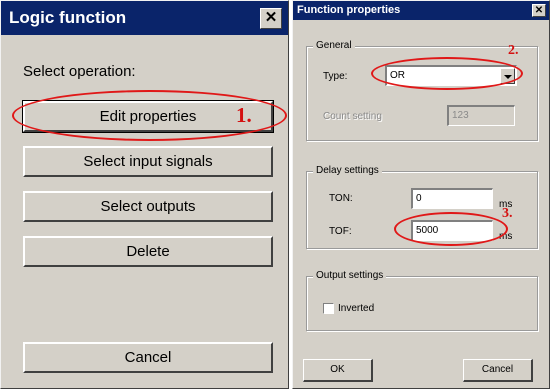 The height and width of the screenshot is (389, 550). What do you see at coordinates (338, 370) in the screenshot?
I see `ok-button: OK` at bounding box center [338, 370].